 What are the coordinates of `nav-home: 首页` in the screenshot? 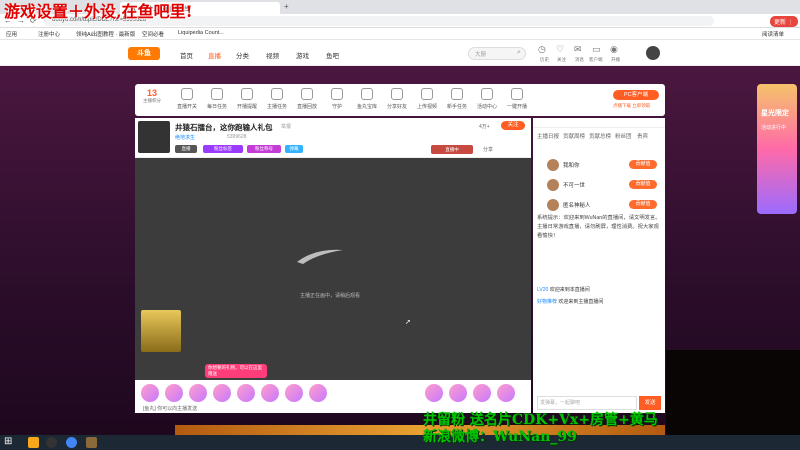 It's located at (186, 55).